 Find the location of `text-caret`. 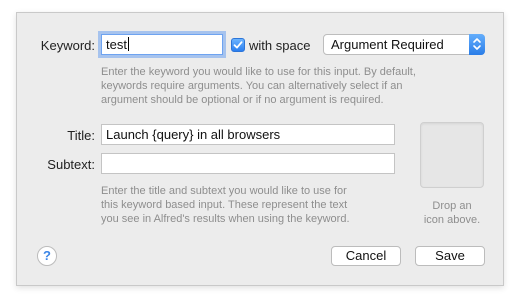

text-caret is located at coordinates (128, 44).